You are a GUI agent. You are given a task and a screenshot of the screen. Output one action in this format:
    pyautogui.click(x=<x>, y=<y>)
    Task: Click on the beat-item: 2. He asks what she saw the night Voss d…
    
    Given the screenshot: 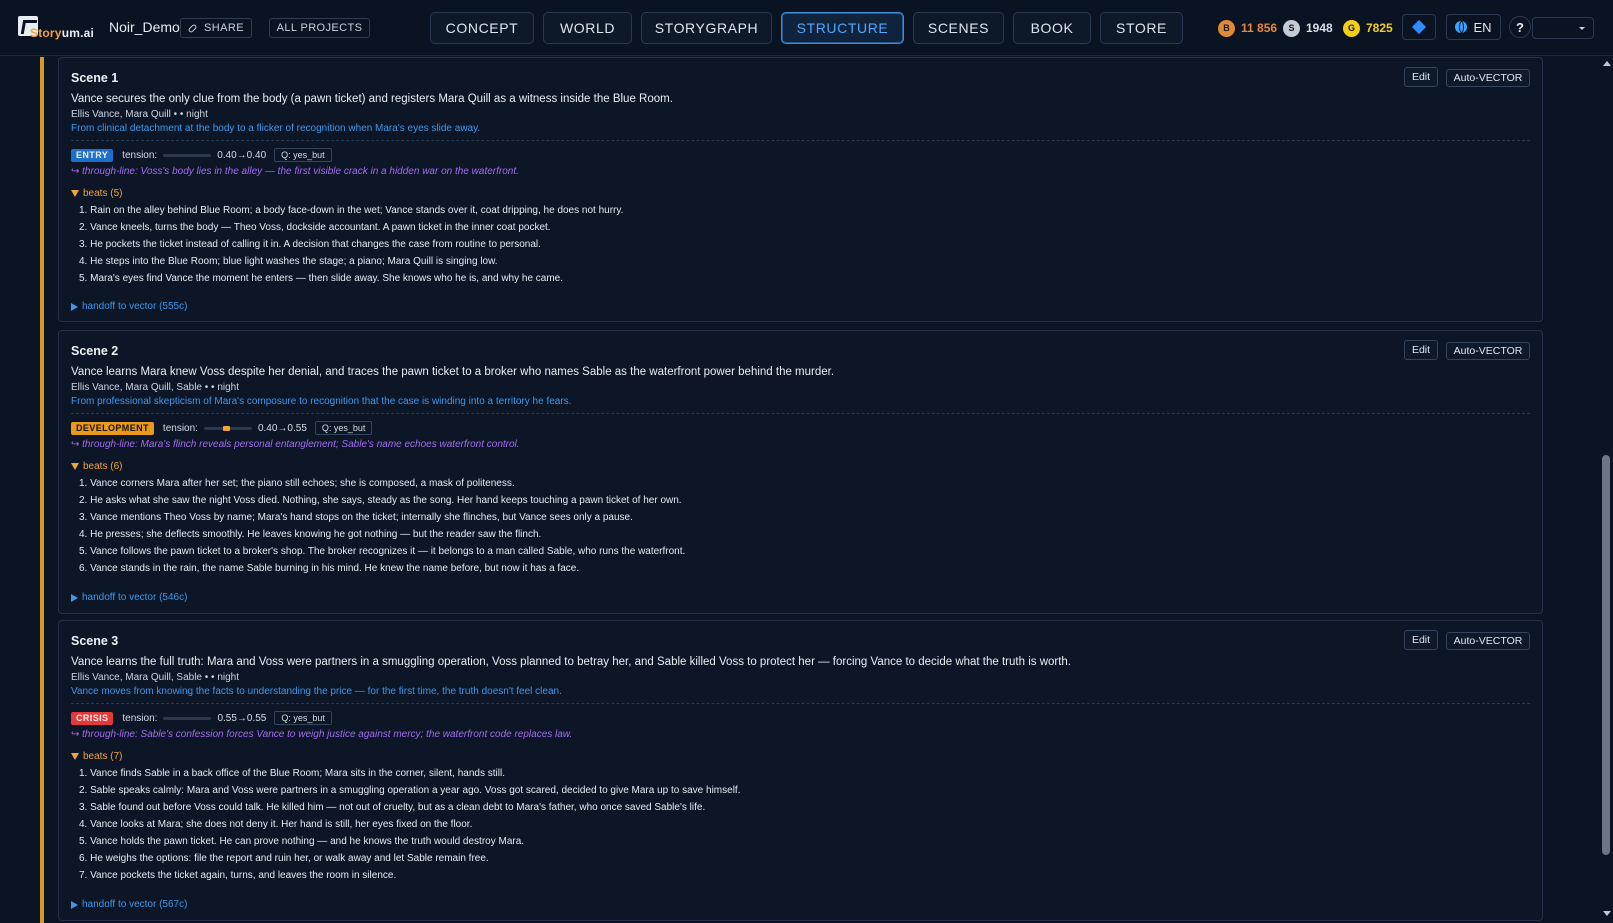 What is the action you would take?
    pyautogui.click(x=380, y=500)
    